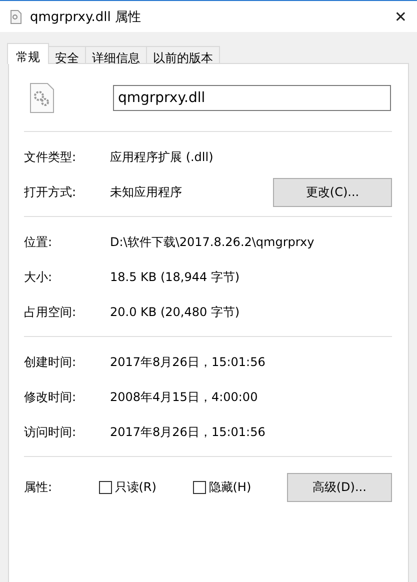  I want to click on field-value: 应用程序扩展 (.dll), so click(162, 157).